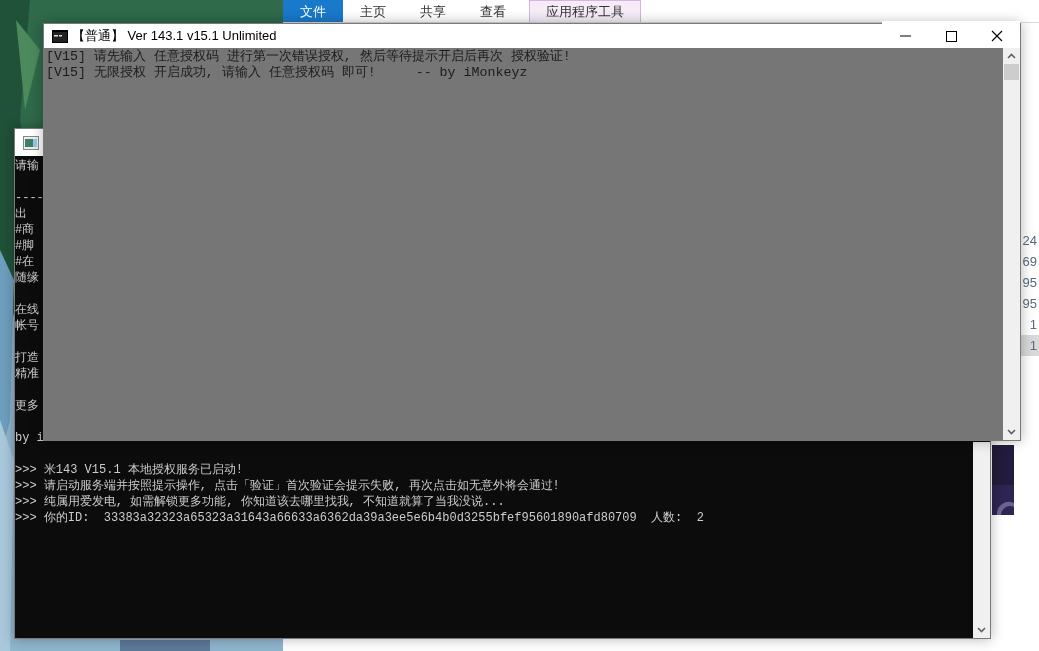 This screenshot has height=651, width=1039. Describe the element at coordinates (433, 11) in the screenshot. I see `ribbon-tab: 共享` at that location.